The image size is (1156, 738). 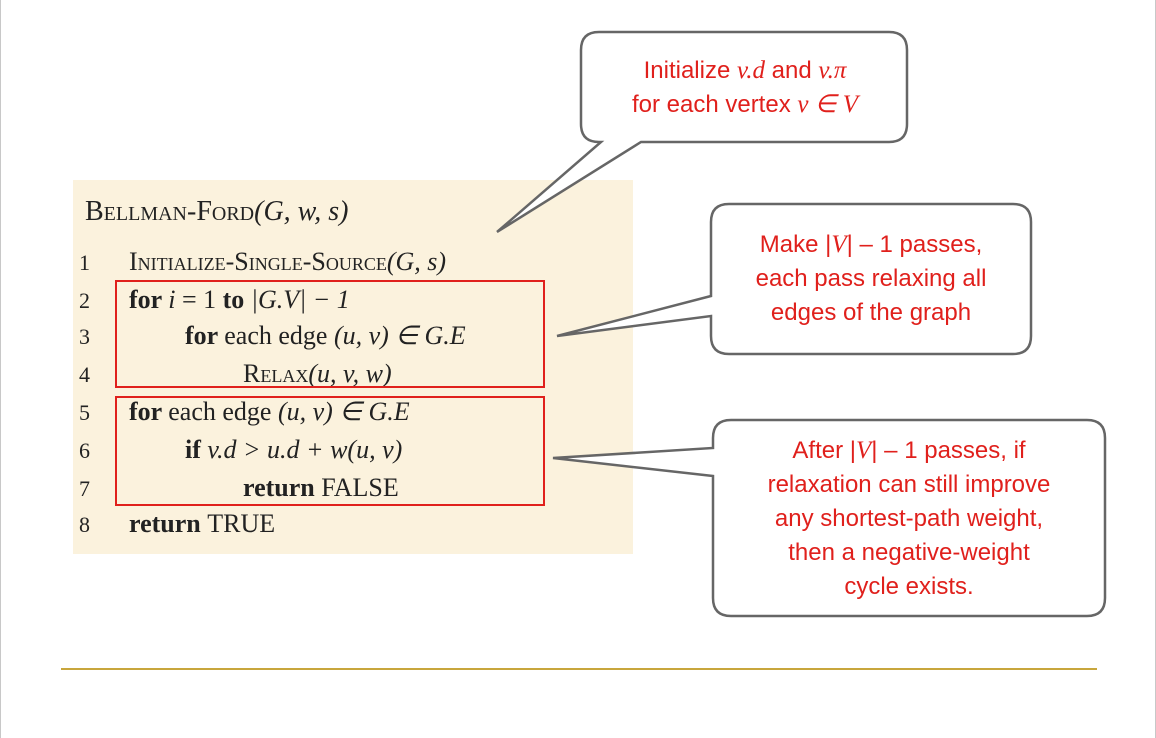 I want to click on cycle-text-3: any shortest-path weight,, so click(x=909, y=518).